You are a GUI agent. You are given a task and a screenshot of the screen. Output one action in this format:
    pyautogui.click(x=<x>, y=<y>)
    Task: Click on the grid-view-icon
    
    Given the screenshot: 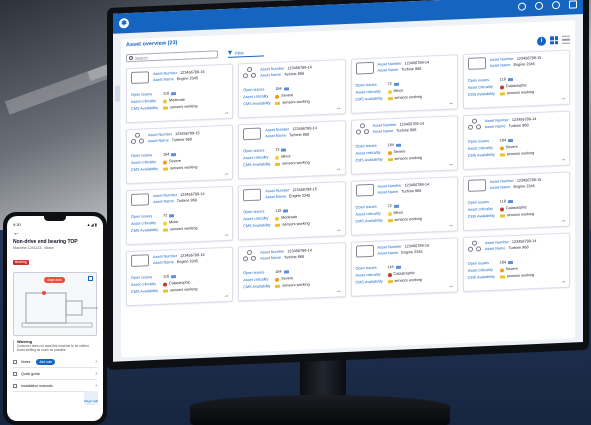 What is the action you would take?
    pyautogui.click(x=554, y=40)
    